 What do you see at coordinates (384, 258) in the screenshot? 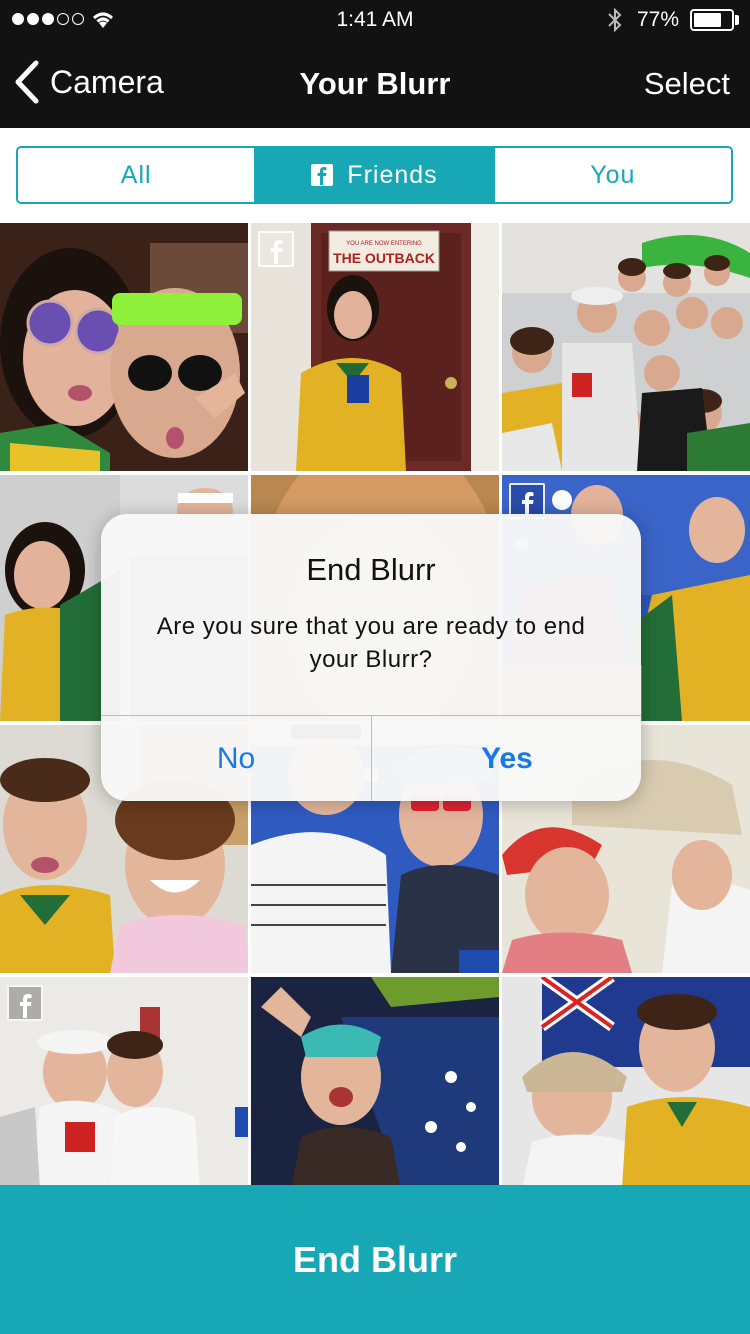
I see `outback-sign-main: THE OUTBACK` at bounding box center [384, 258].